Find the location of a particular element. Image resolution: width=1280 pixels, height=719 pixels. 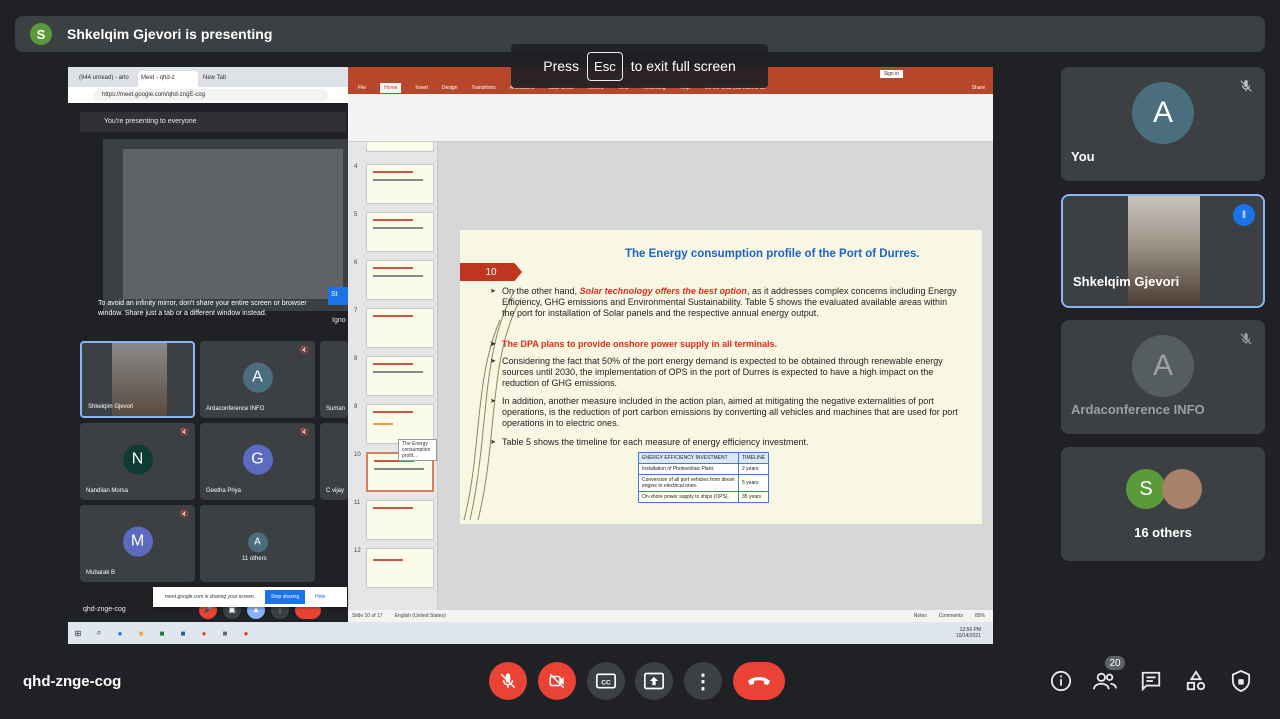

mini-avatar: G is located at coordinates (257, 459).